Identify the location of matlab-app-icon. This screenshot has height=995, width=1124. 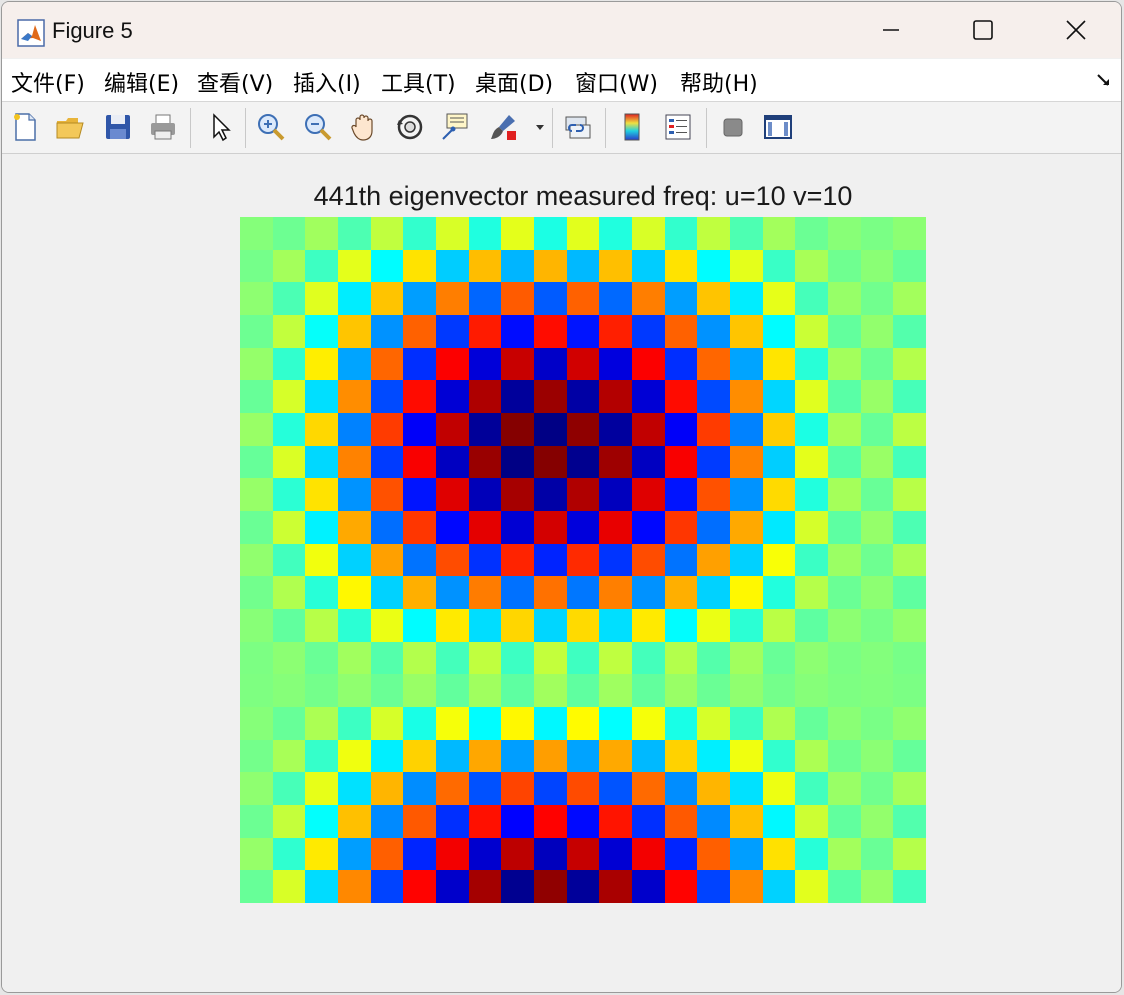
(31, 33).